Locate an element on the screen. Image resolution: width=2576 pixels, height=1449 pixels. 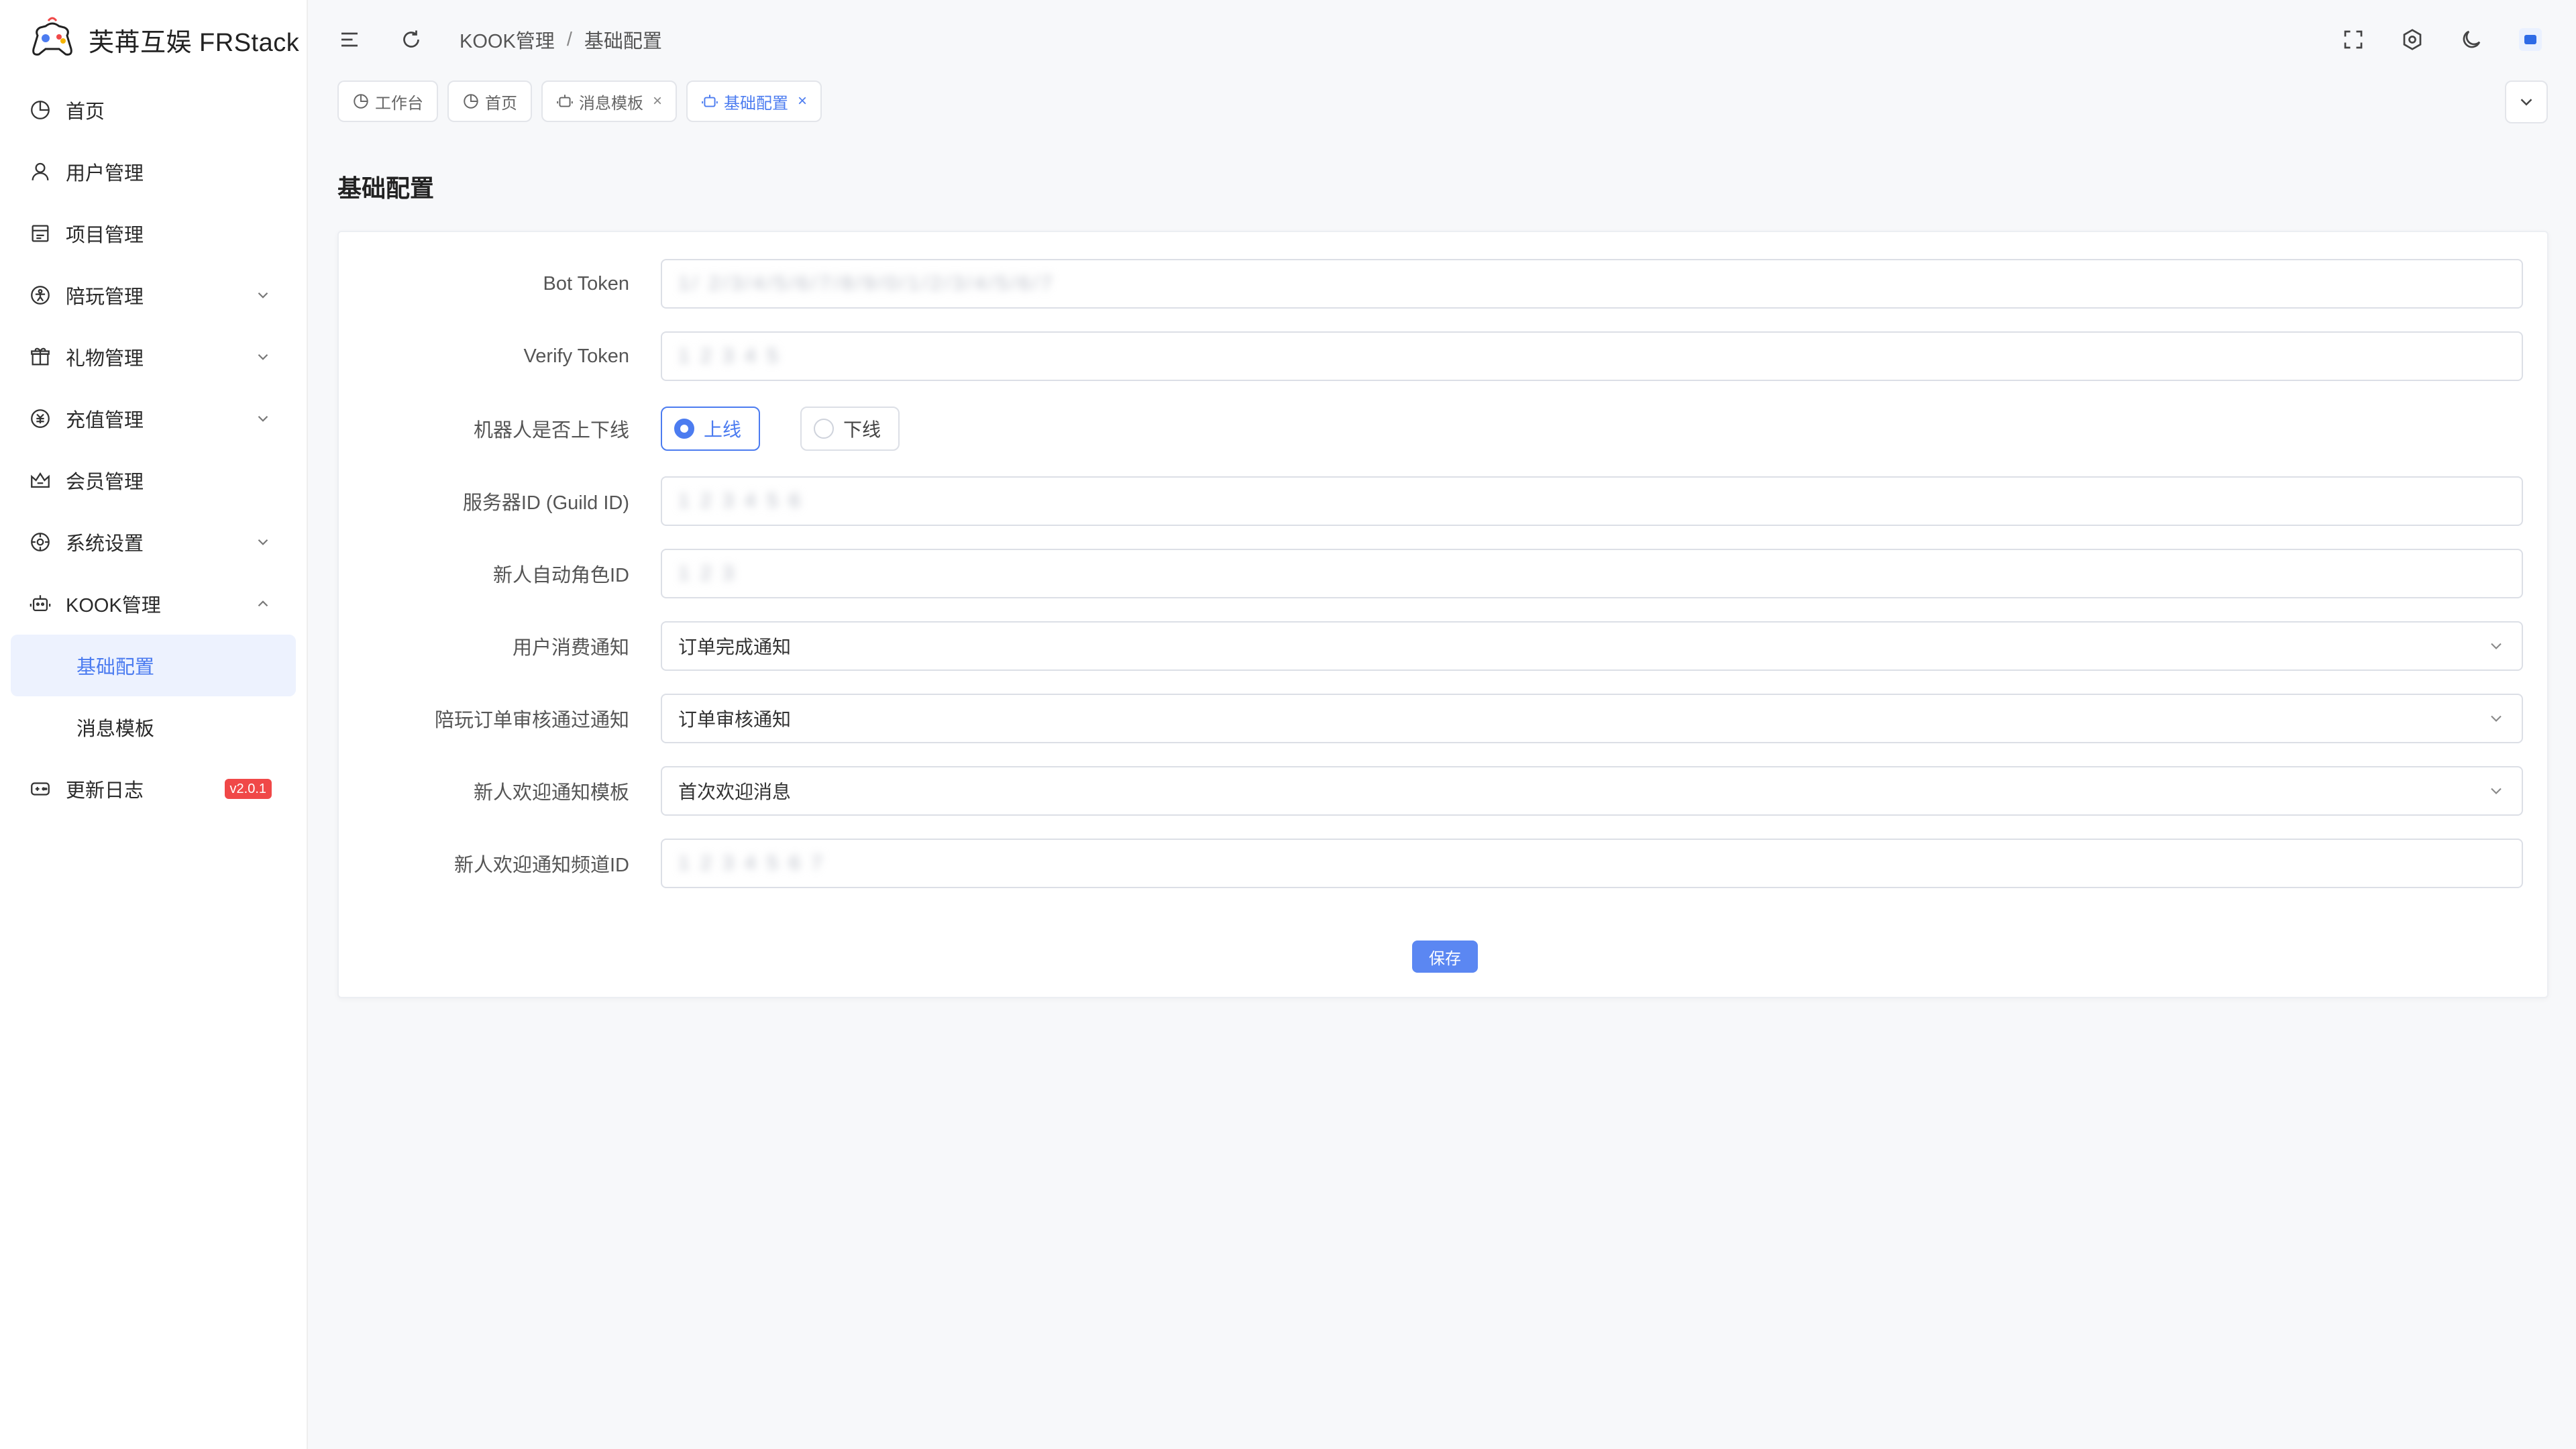
auto-role-input: 1 2 3 is located at coordinates (1592, 573).